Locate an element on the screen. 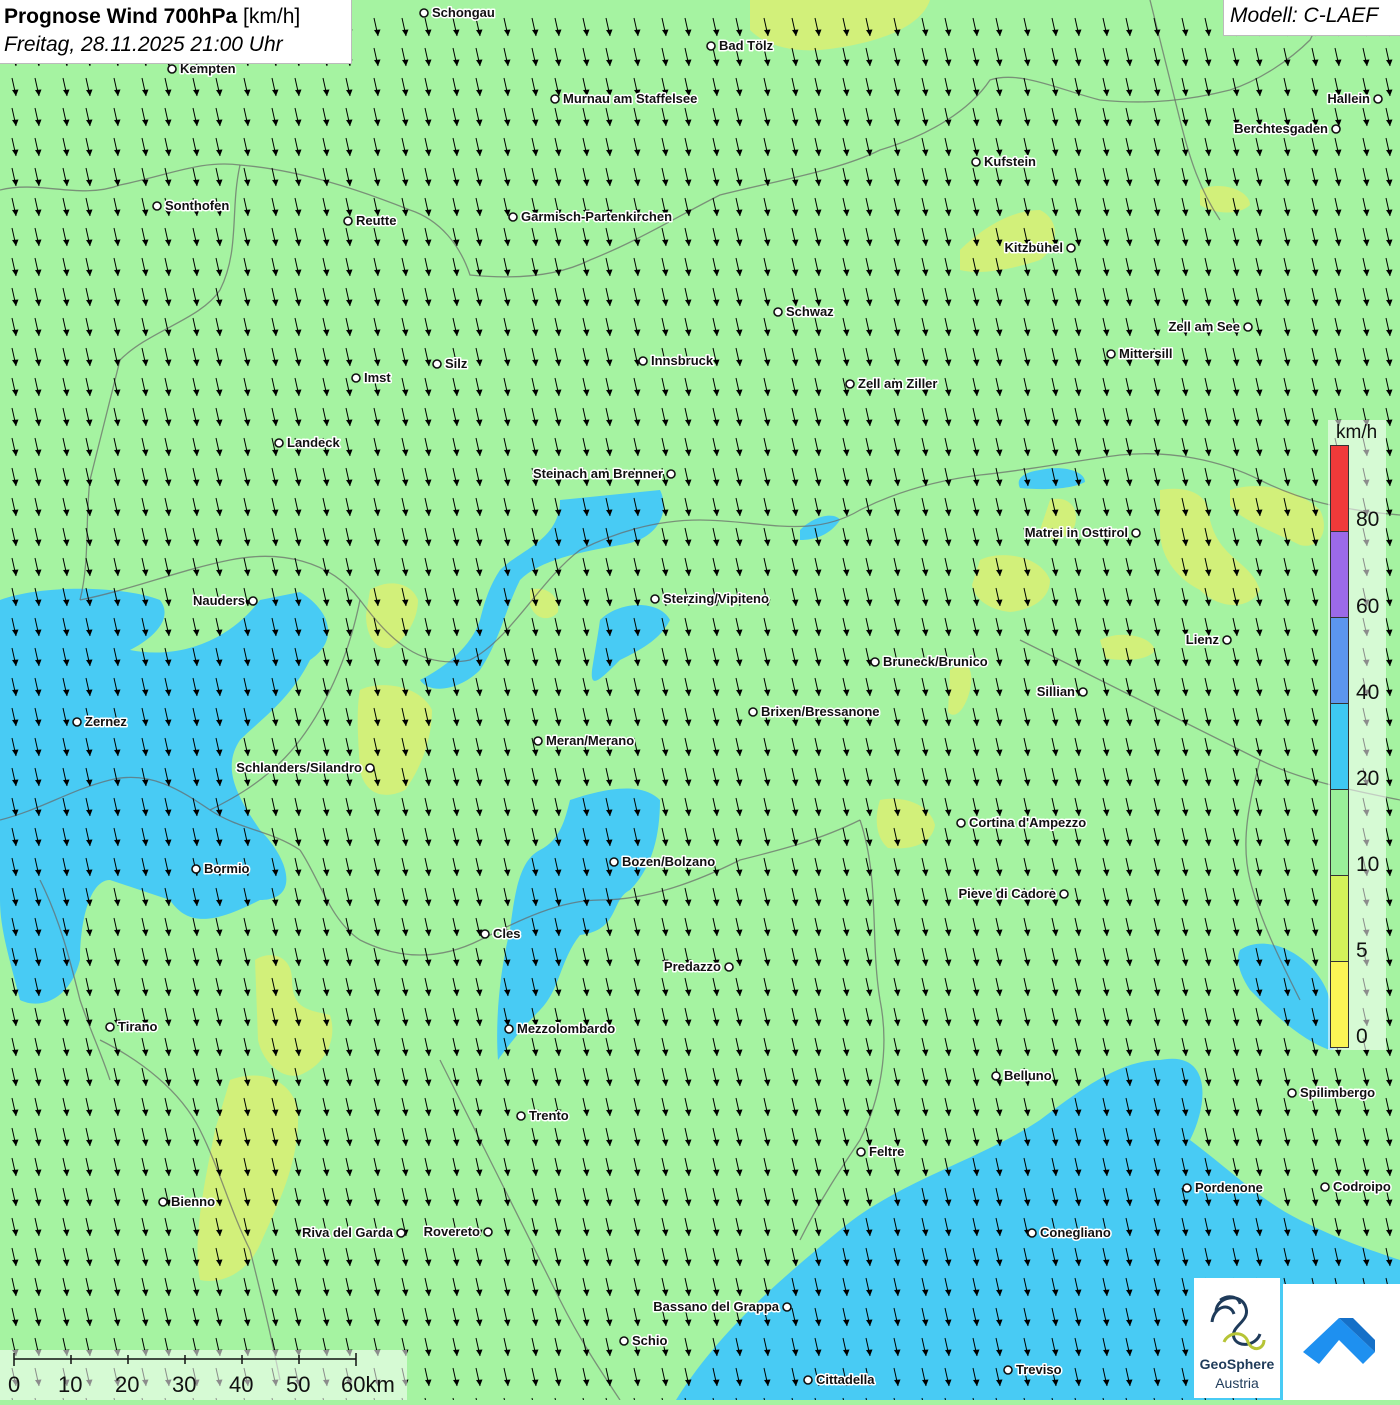  title-bold: Prognose Wind 700hPa is located at coordinates (121, 16).